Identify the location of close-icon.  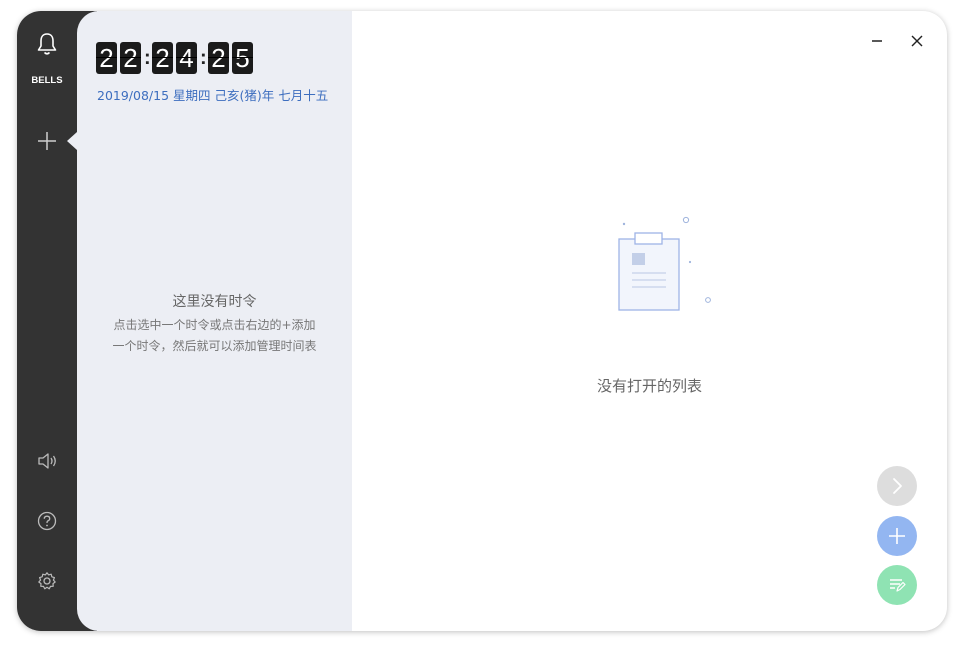
(917, 41).